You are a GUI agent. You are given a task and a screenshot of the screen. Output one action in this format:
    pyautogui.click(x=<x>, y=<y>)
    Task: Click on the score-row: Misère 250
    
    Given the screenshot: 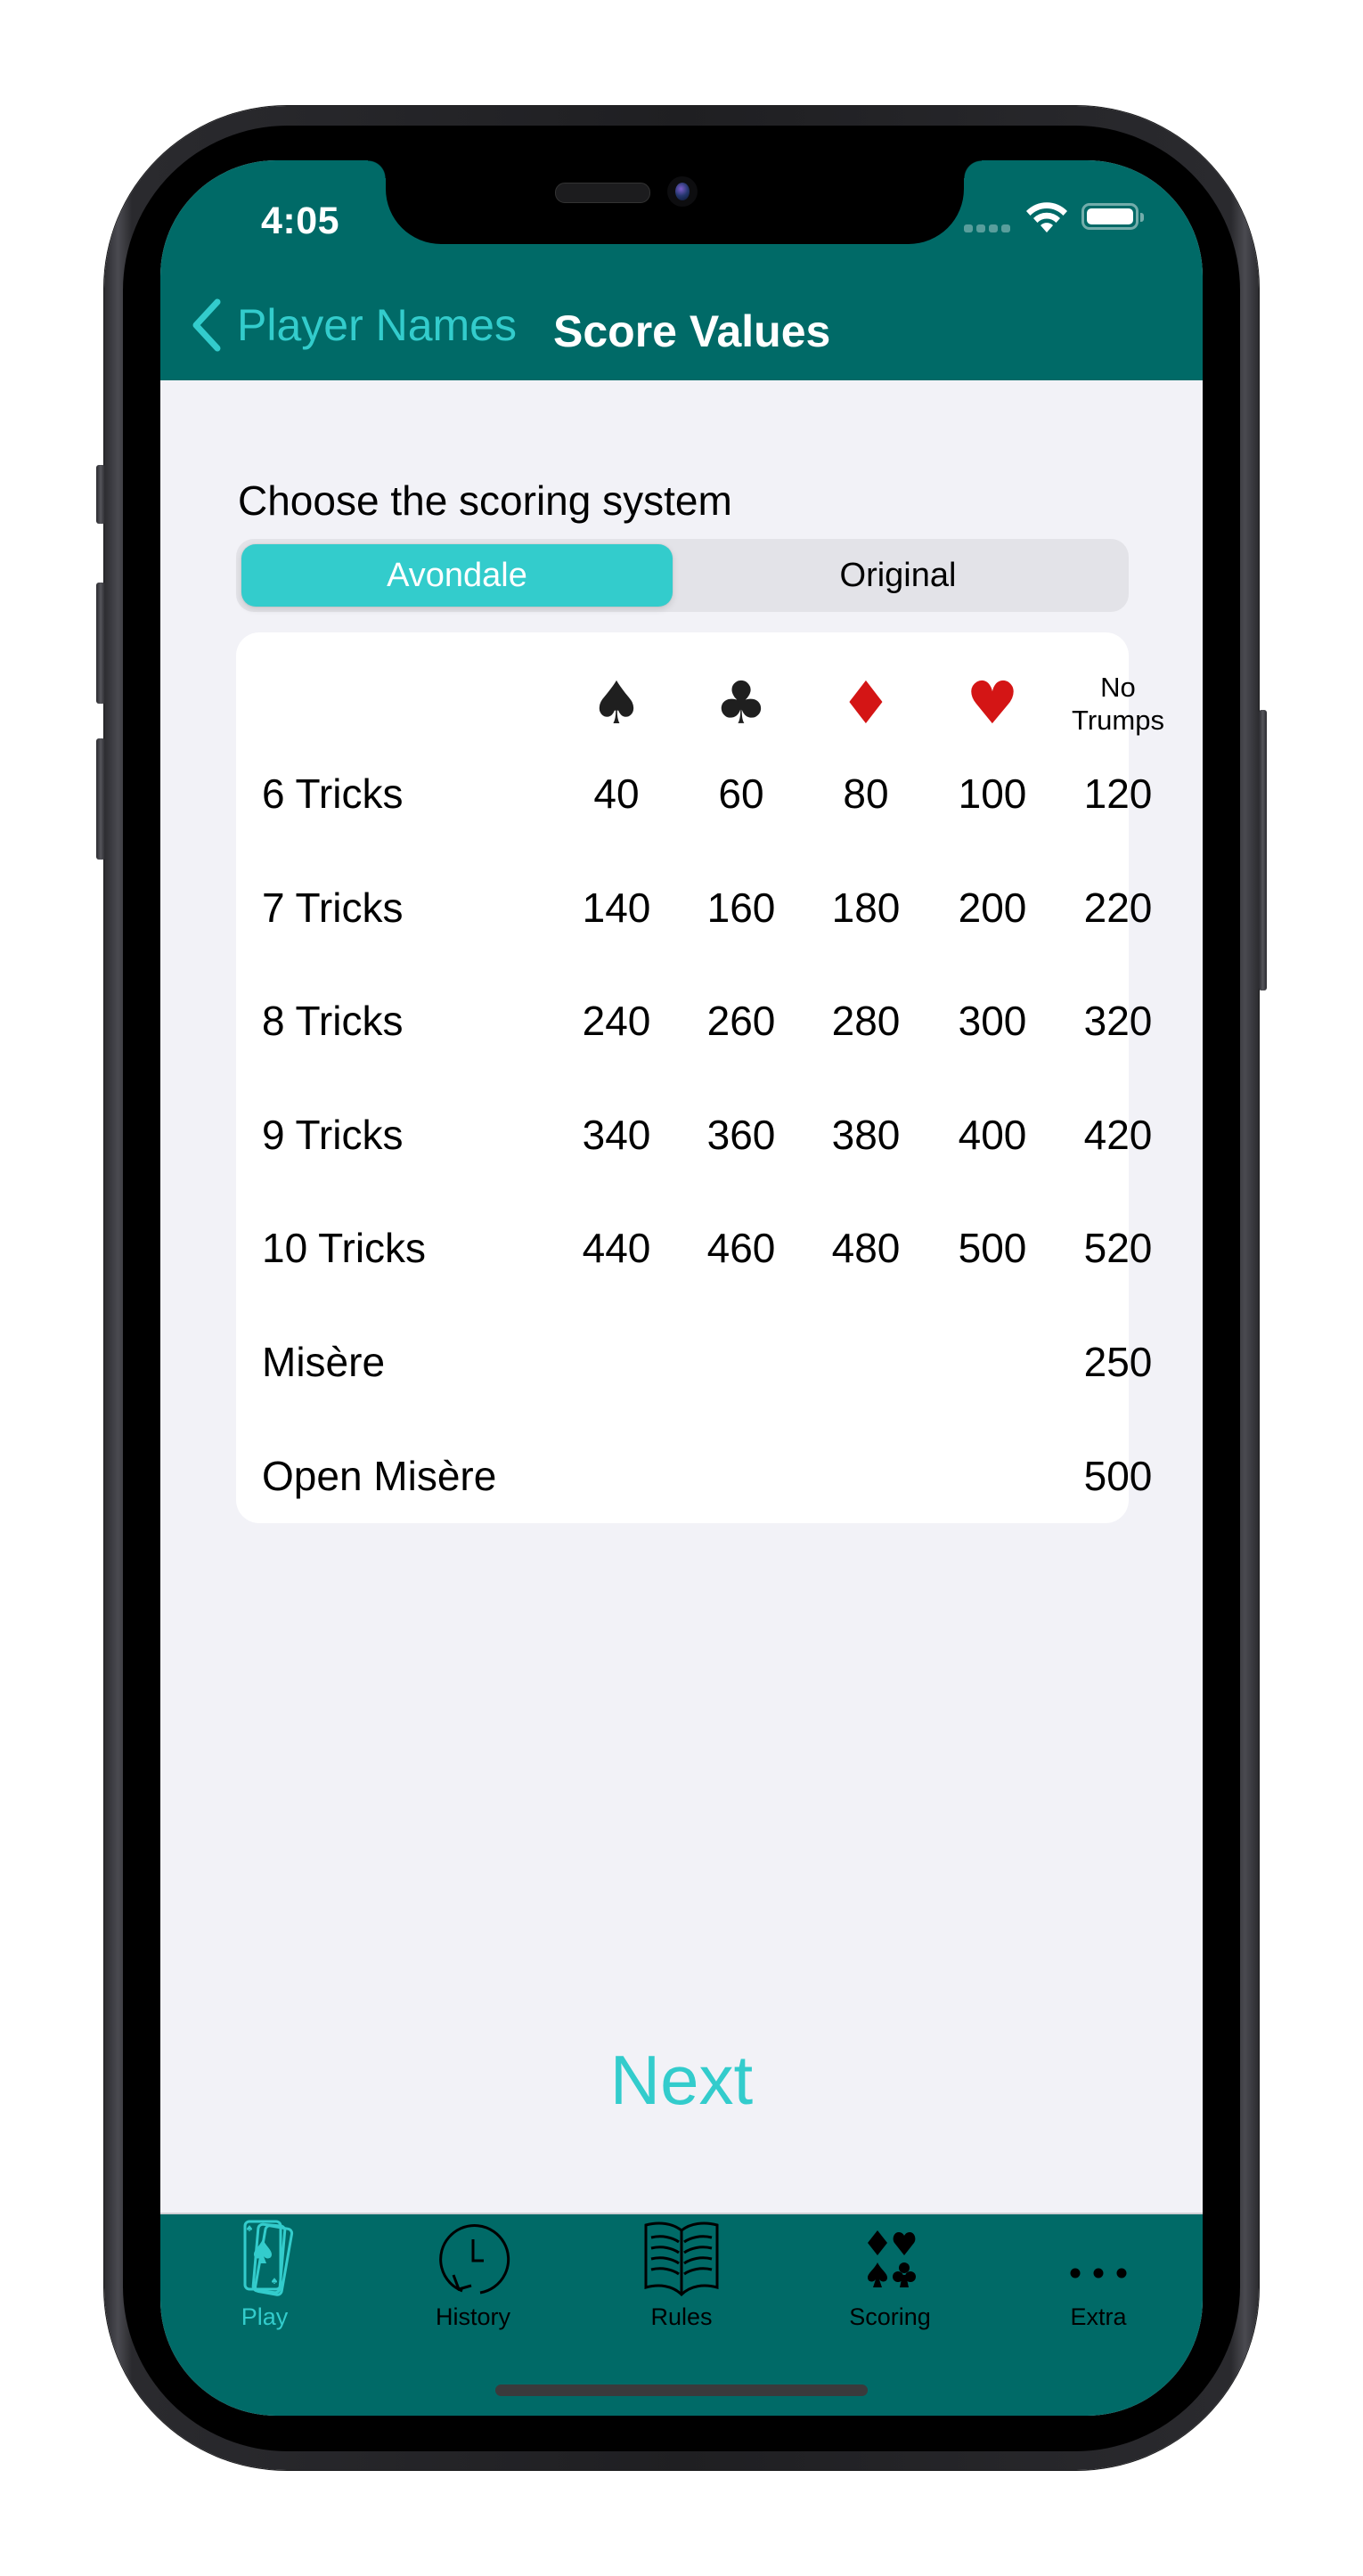 What is the action you would take?
    pyautogui.click(x=694, y=1362)
    